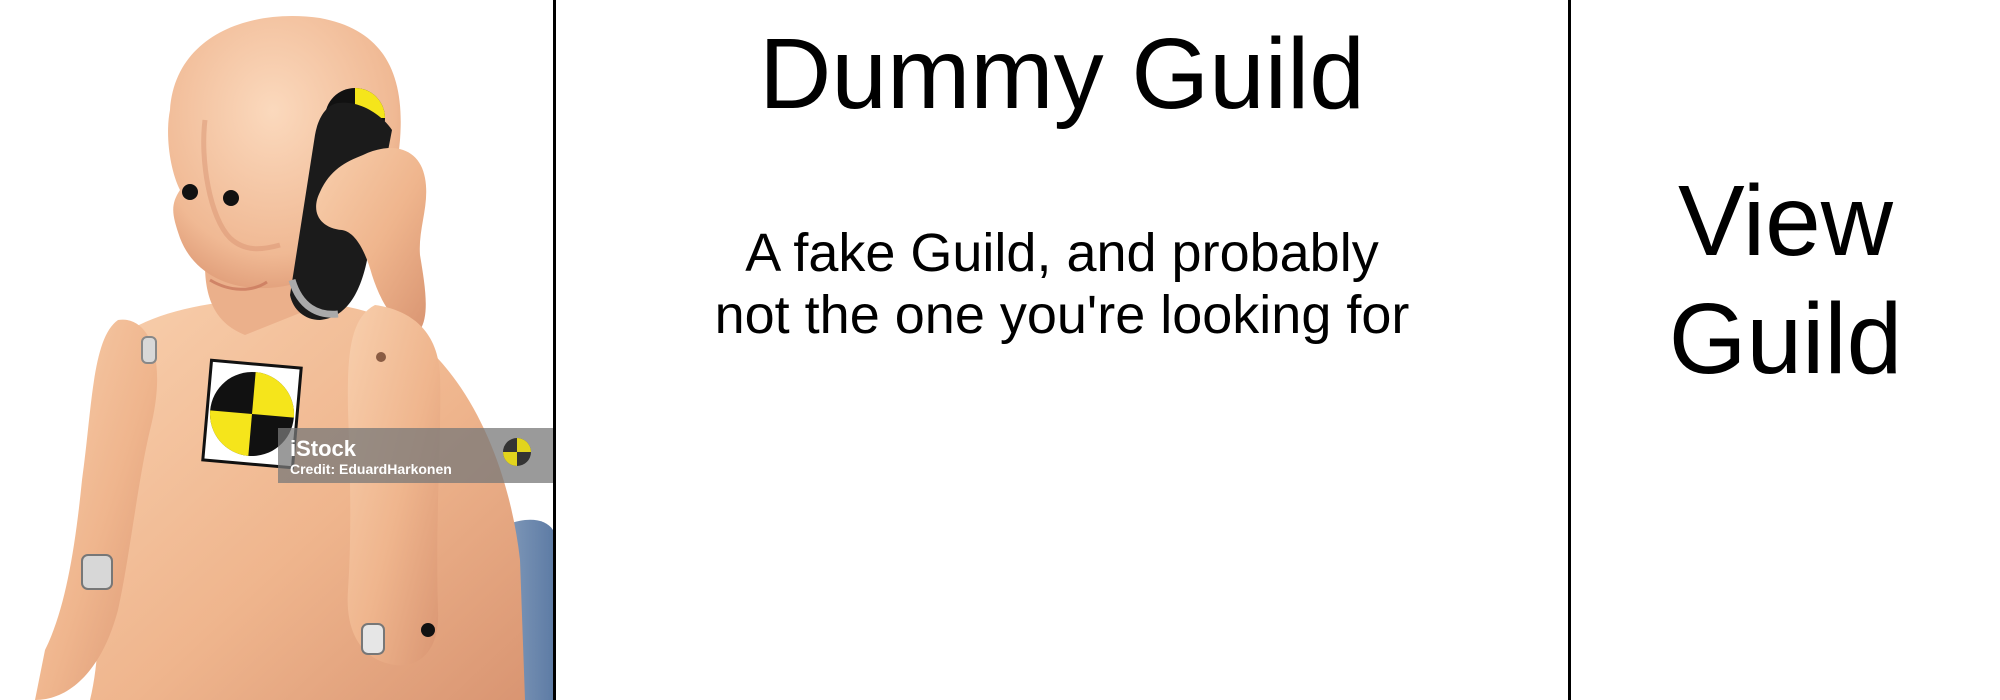 The width and height of the screenshot is (2000, 700). Describe the element at coordinates (1785, 280) in the screenshot. I see `view-guild-label: View Guild` at that location.